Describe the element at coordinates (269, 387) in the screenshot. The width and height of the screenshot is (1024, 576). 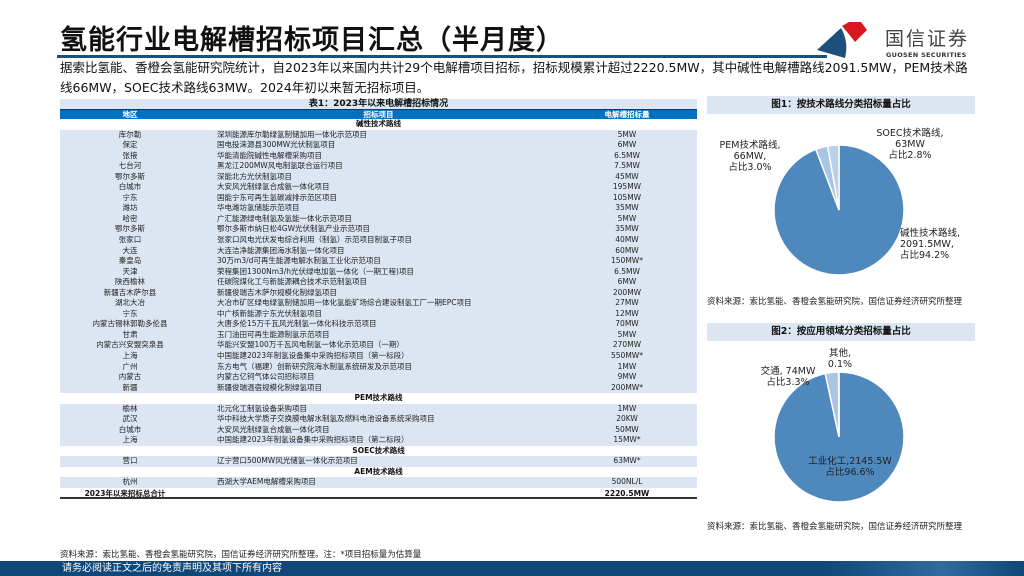
I see `cell-project: 新疆俊瑞温宿规模化制绿氢项目` at that location.